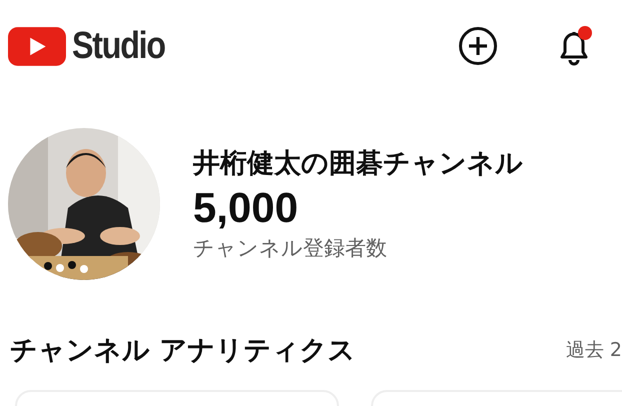 The width and height of the screenshot is (622, 406). What do you see at coordinates (37, 46) in the screenshot?
I see `play-logo-icon` at bounding box center [37, 46].